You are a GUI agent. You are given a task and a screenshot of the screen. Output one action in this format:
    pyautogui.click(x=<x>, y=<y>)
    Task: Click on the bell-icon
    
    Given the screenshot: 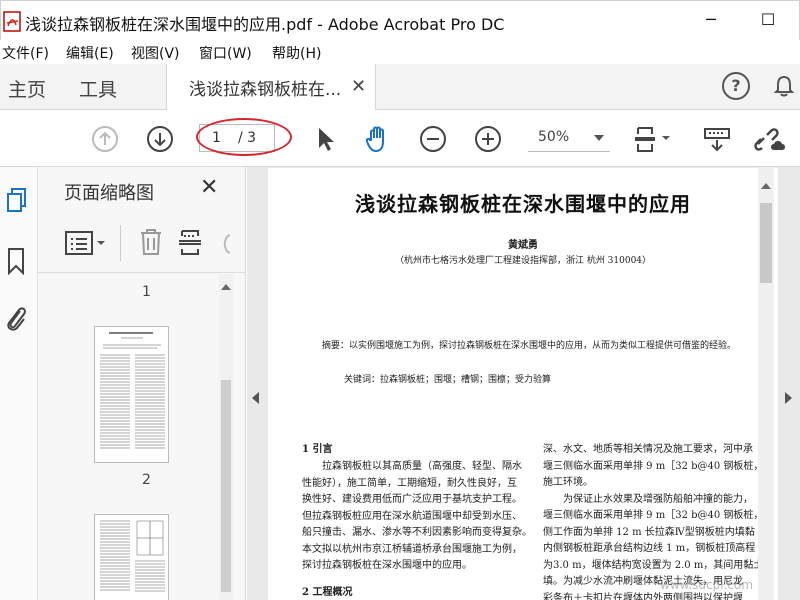 What is the action you would take?
    pyautogui.click(x=784, y=86)
    